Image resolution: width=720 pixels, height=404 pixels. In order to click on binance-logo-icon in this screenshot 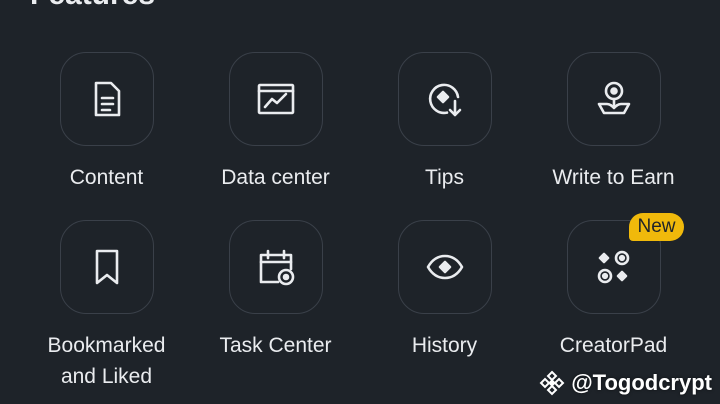, I will do `click(552, 383)`.